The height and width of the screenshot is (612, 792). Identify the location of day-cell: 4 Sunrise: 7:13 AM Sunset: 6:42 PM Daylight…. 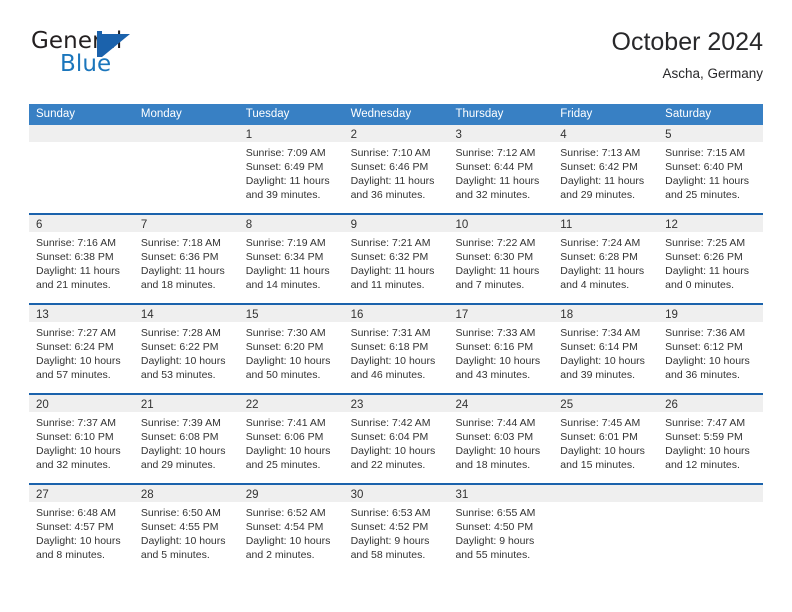
(606, 169).